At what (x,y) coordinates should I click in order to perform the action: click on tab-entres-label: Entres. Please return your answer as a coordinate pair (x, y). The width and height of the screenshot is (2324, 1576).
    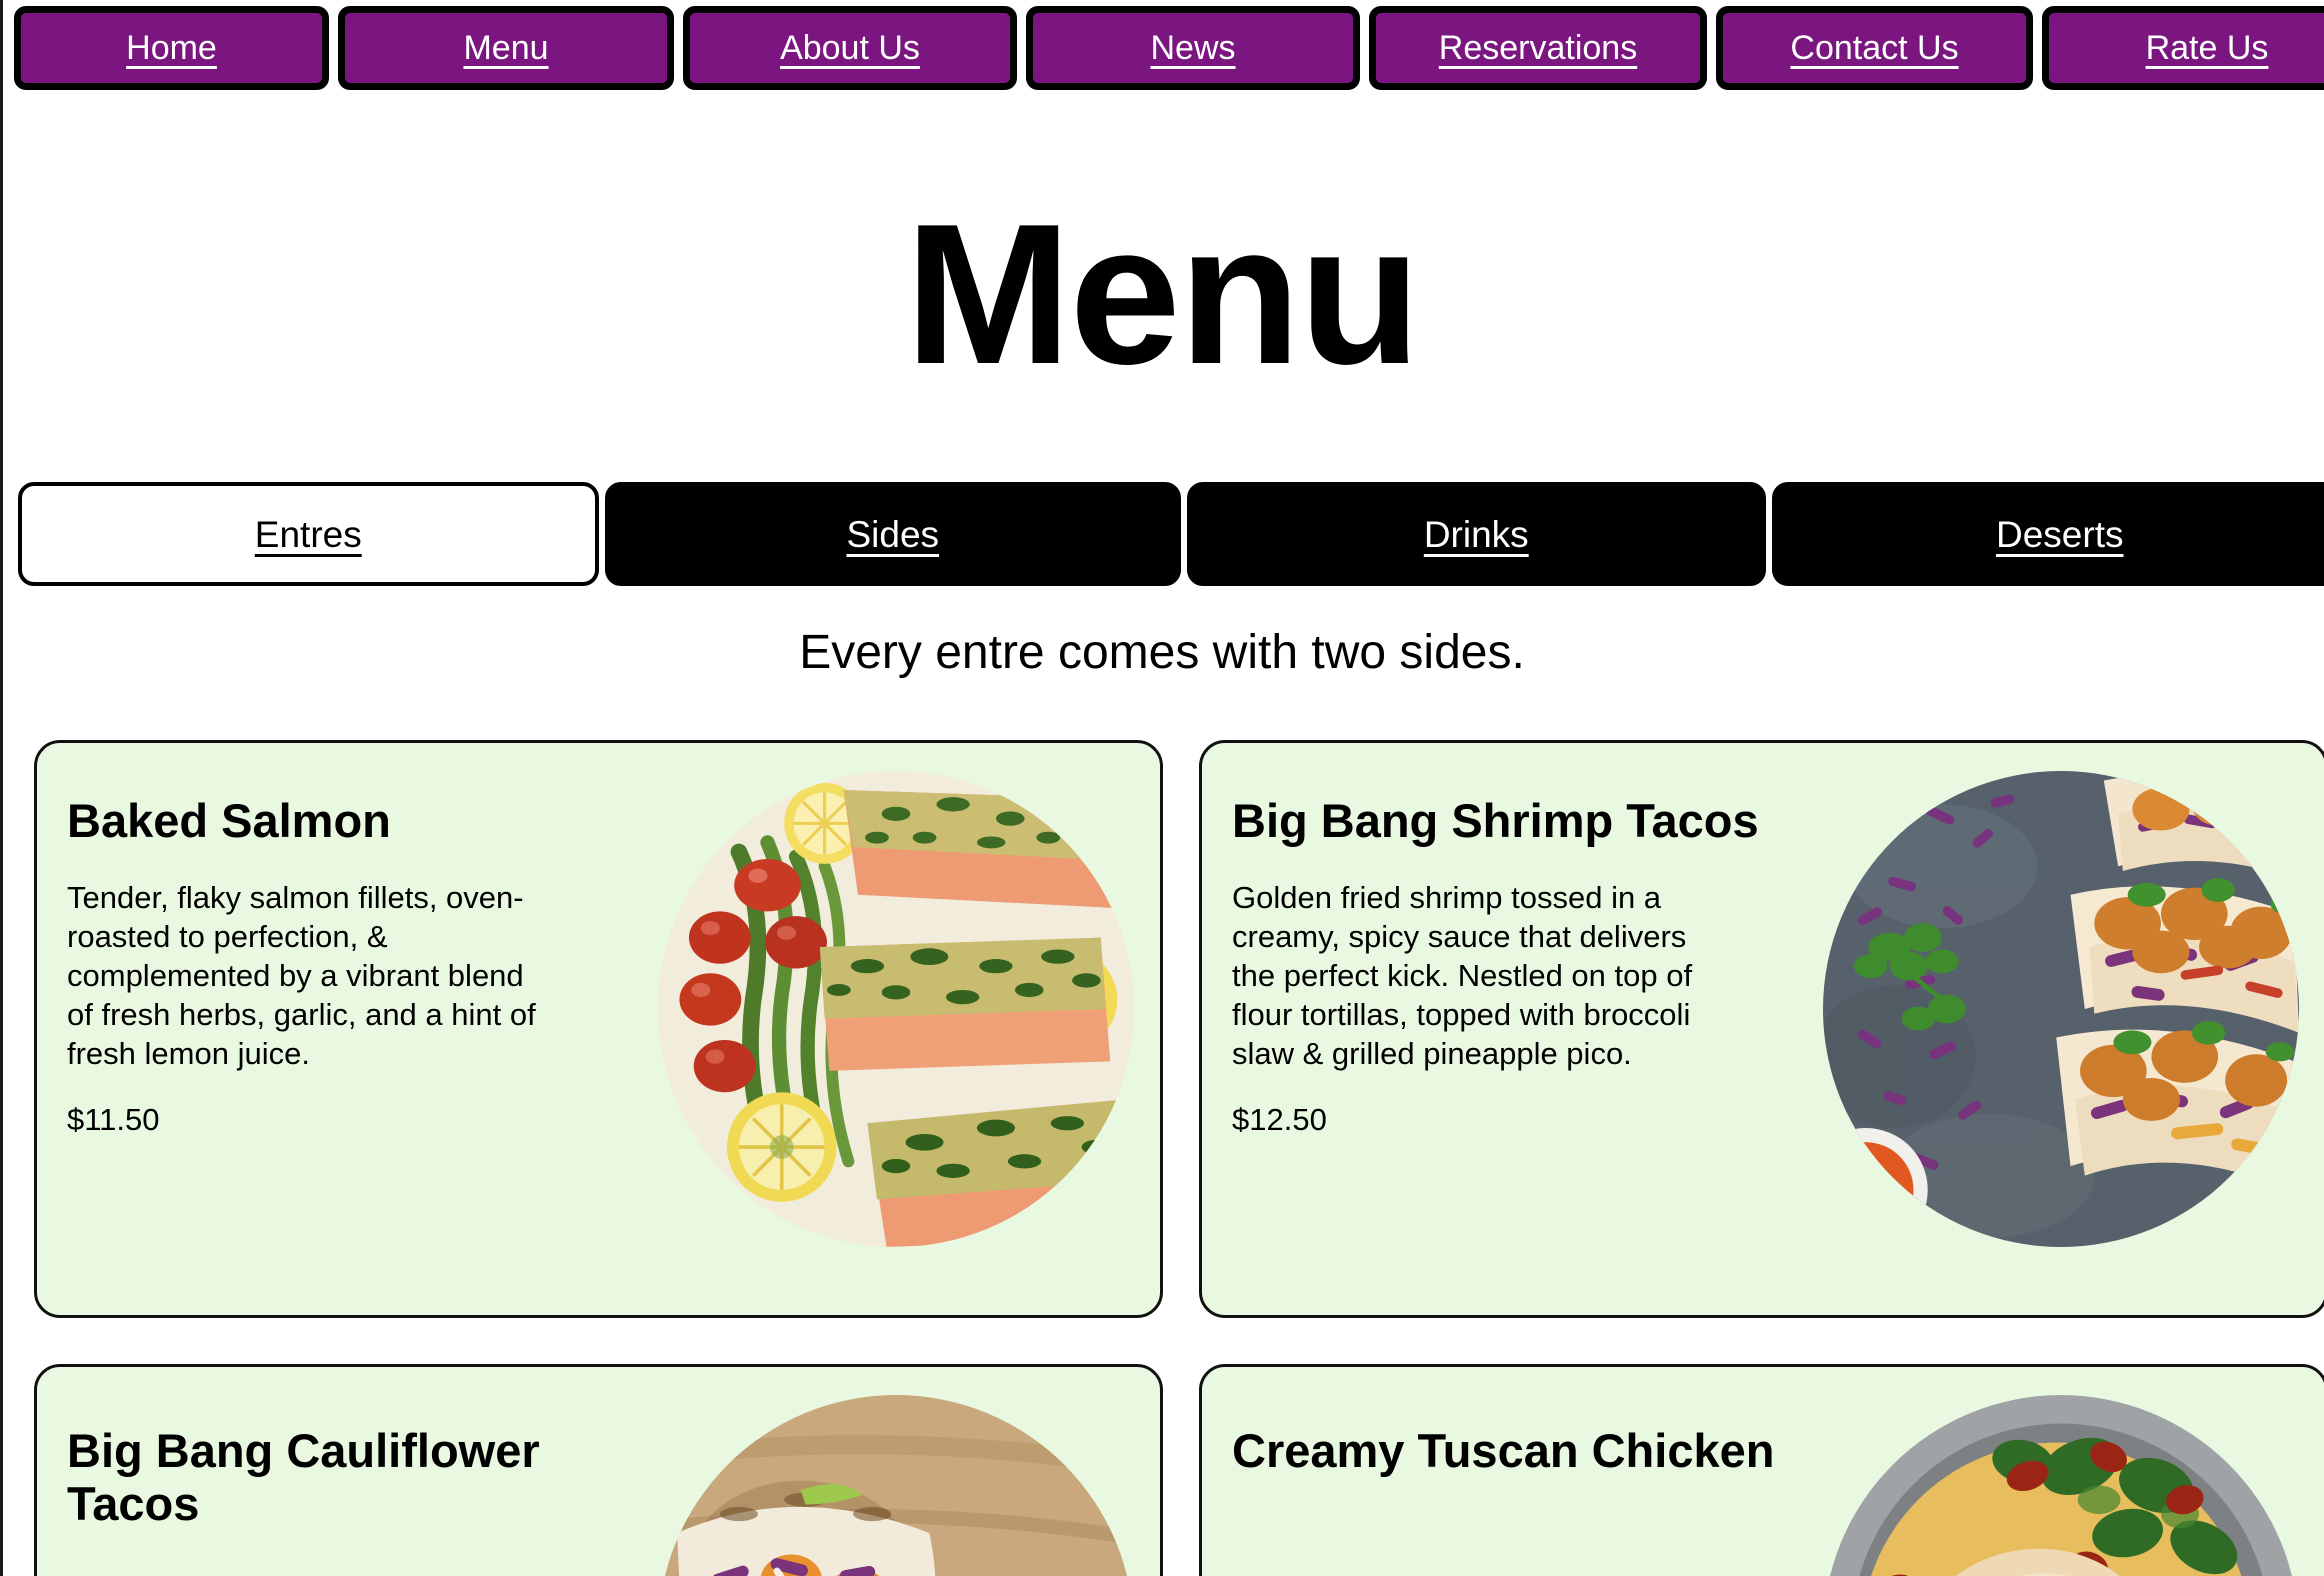
    Looking at the image, I should click on (308, 534).